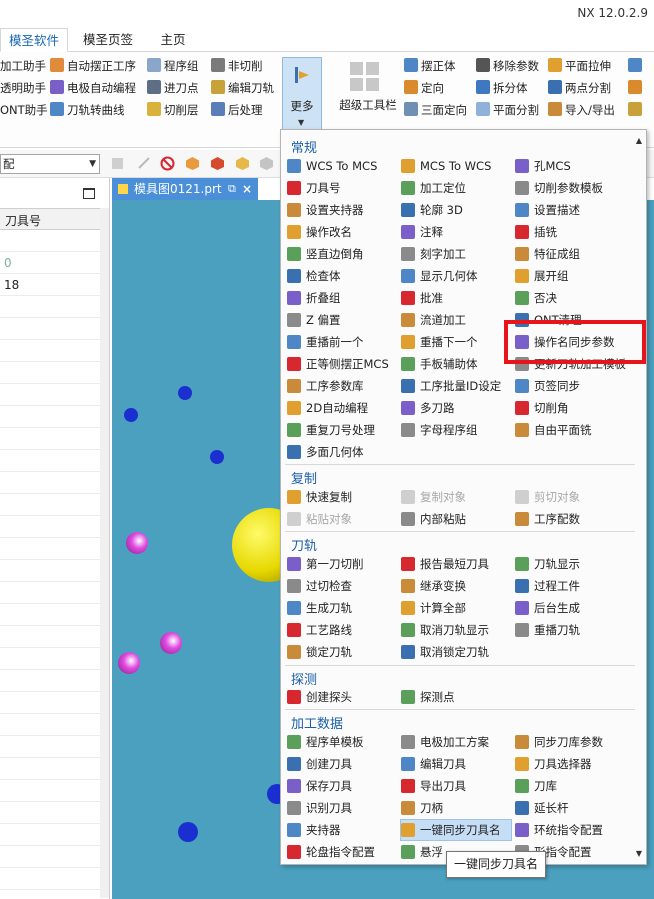  I want to click on menu-item-general-2-0: 设置夹持器, so click(342, 210).